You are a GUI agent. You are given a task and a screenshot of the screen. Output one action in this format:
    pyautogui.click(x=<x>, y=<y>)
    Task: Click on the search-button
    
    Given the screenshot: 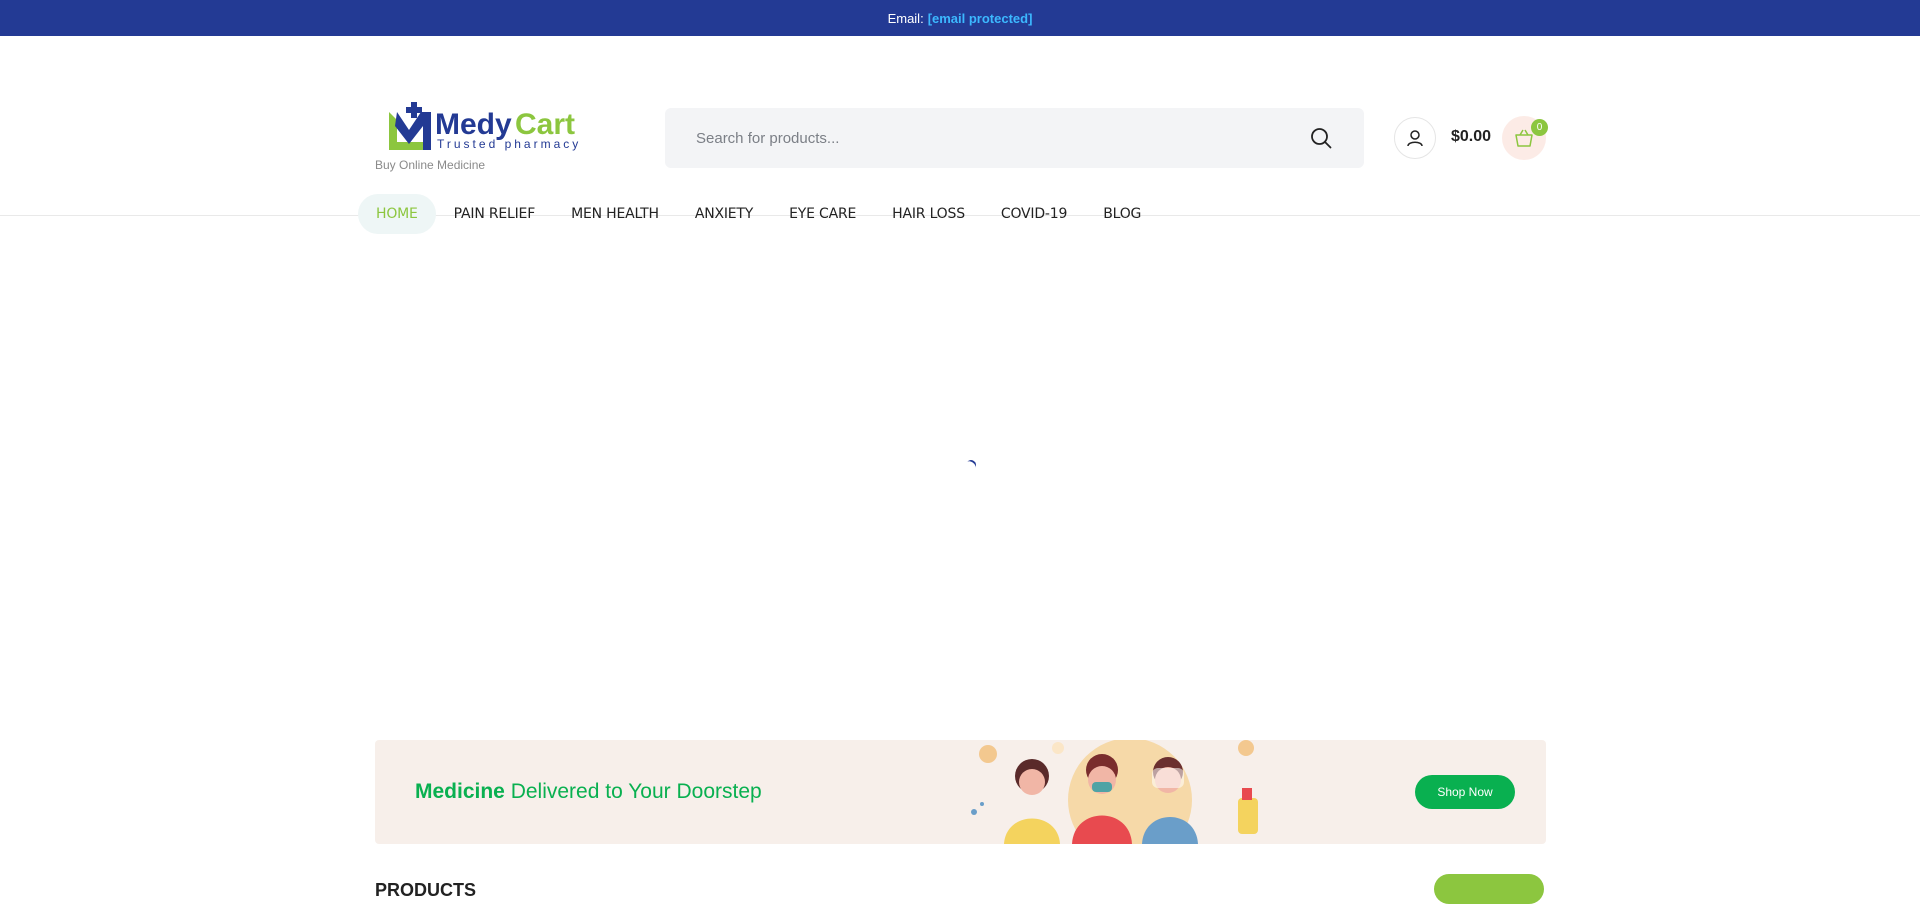 What is the action you would take?
    pyautogui.click(x=1321, y=138)
    